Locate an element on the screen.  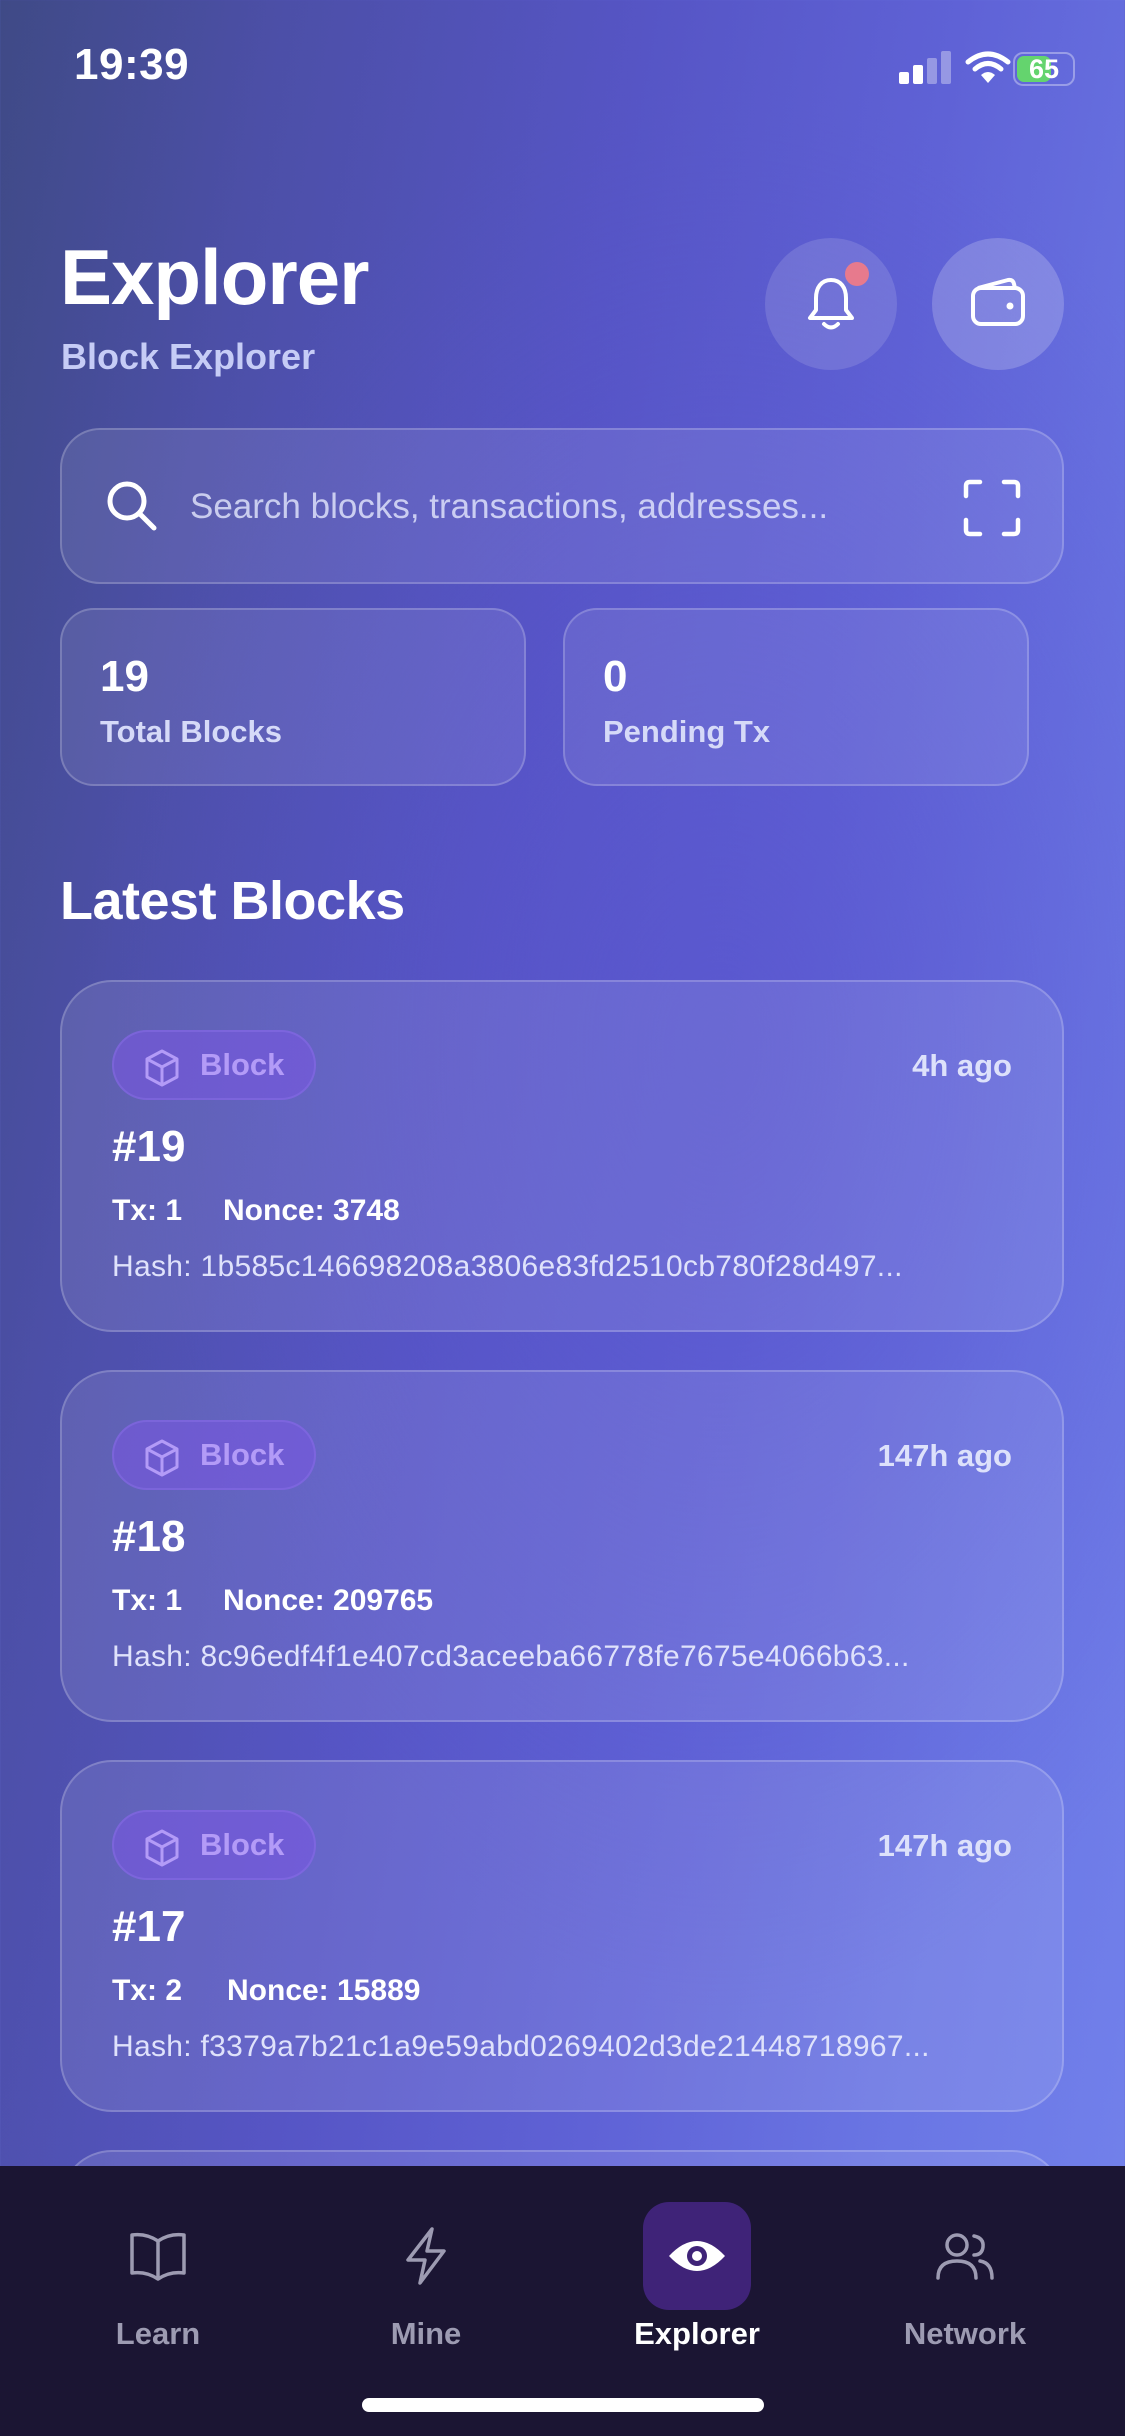
tab-label: Mine is located at coordinates (426, 2333).